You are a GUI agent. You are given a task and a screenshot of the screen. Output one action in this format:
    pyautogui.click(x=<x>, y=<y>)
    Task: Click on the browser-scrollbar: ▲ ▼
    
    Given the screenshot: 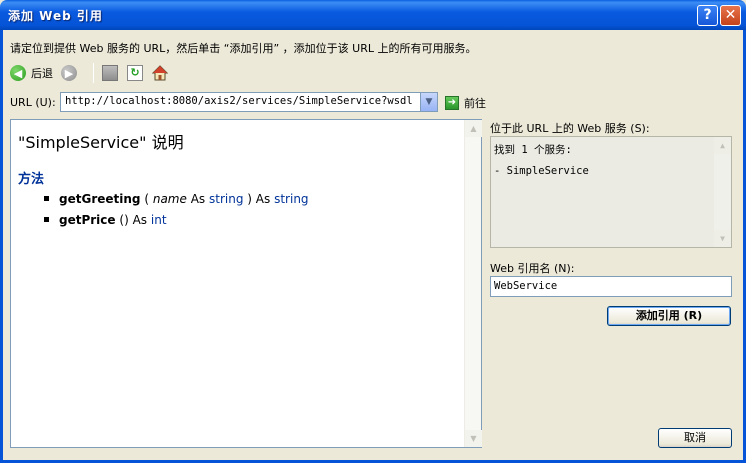 What is the action you would take?
    pyautogui.click(x=473, y=283)
    